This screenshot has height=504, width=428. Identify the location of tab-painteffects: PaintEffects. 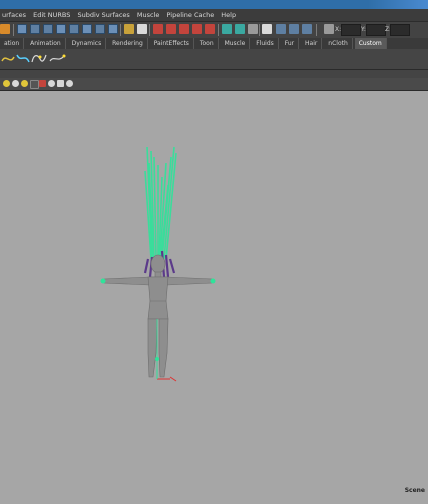
(172, 43).